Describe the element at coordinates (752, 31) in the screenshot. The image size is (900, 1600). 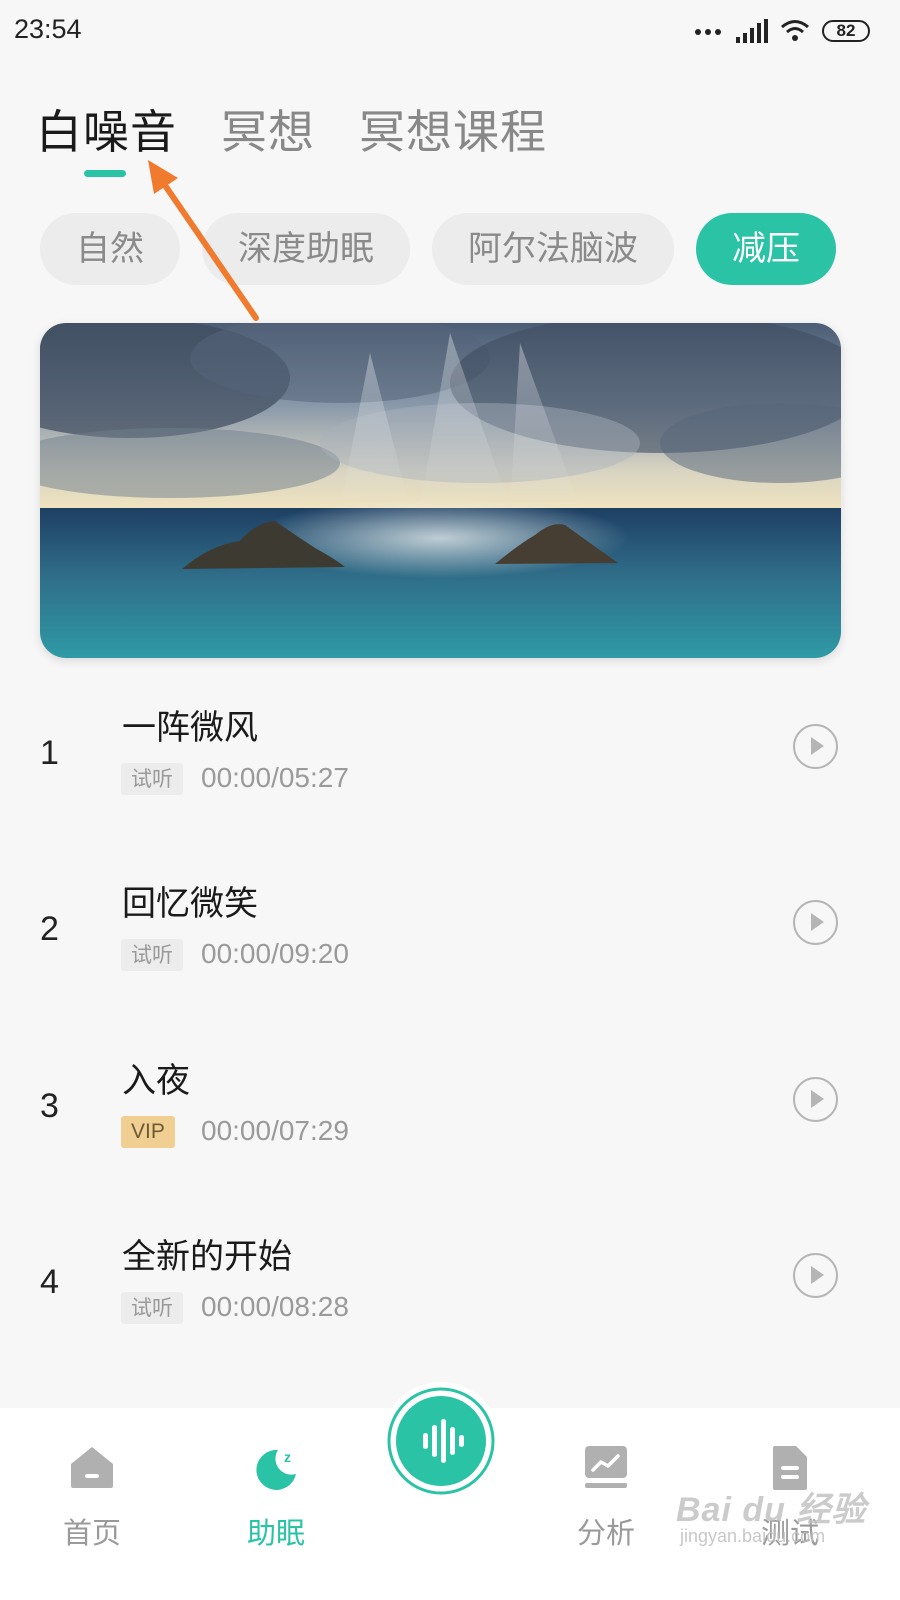
I see `signal-icon` at that location.